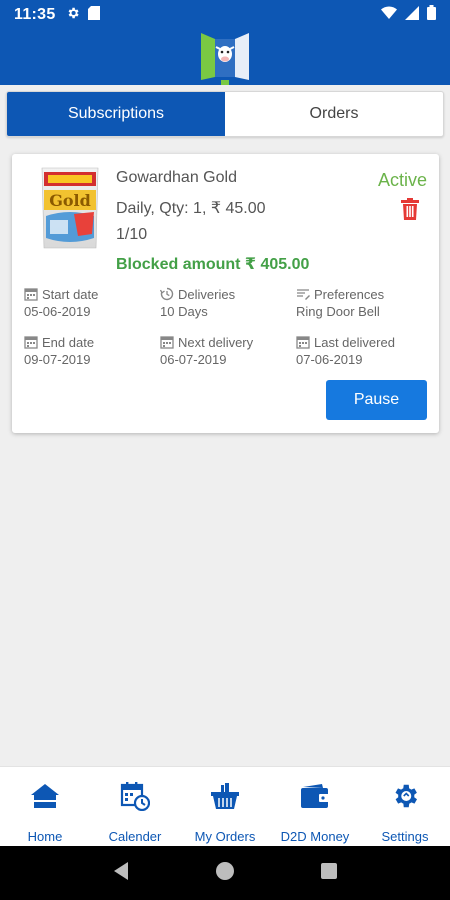  Describe the element at coordinates (329, 359) in the screenshot. I see `last-delivered-value: 07-06-2019` at that location.